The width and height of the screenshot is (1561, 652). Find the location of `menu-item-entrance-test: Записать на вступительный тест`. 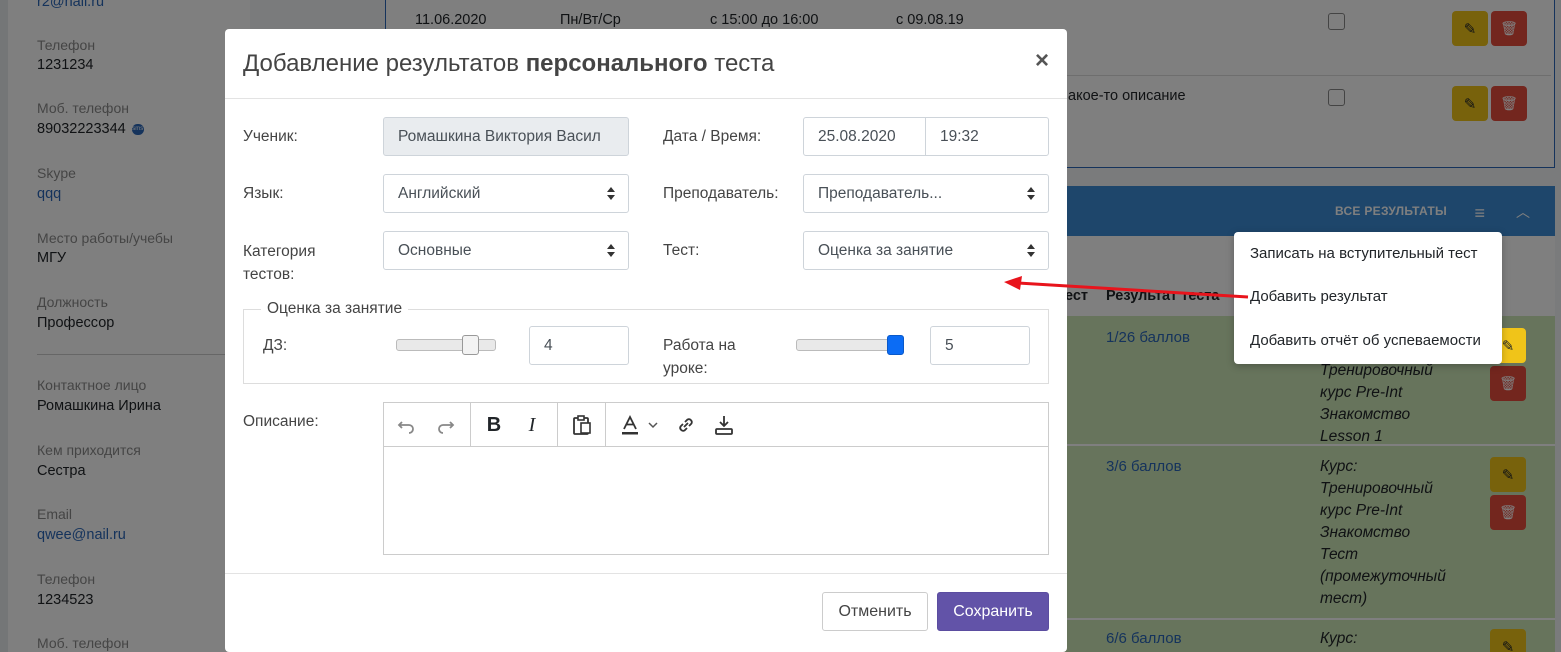

menu-item-entrance-test: Записать на вступительный тест is located at coordinates (1364, 253).